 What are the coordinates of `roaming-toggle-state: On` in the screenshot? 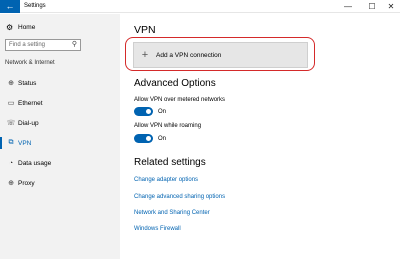 It's located at (162, 138).